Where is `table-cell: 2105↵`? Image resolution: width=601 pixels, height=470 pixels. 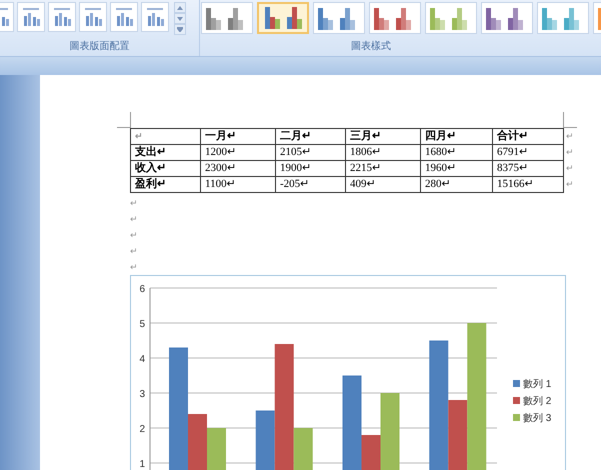 table-cell: 2105↵ is located at coordinates (311, 152).